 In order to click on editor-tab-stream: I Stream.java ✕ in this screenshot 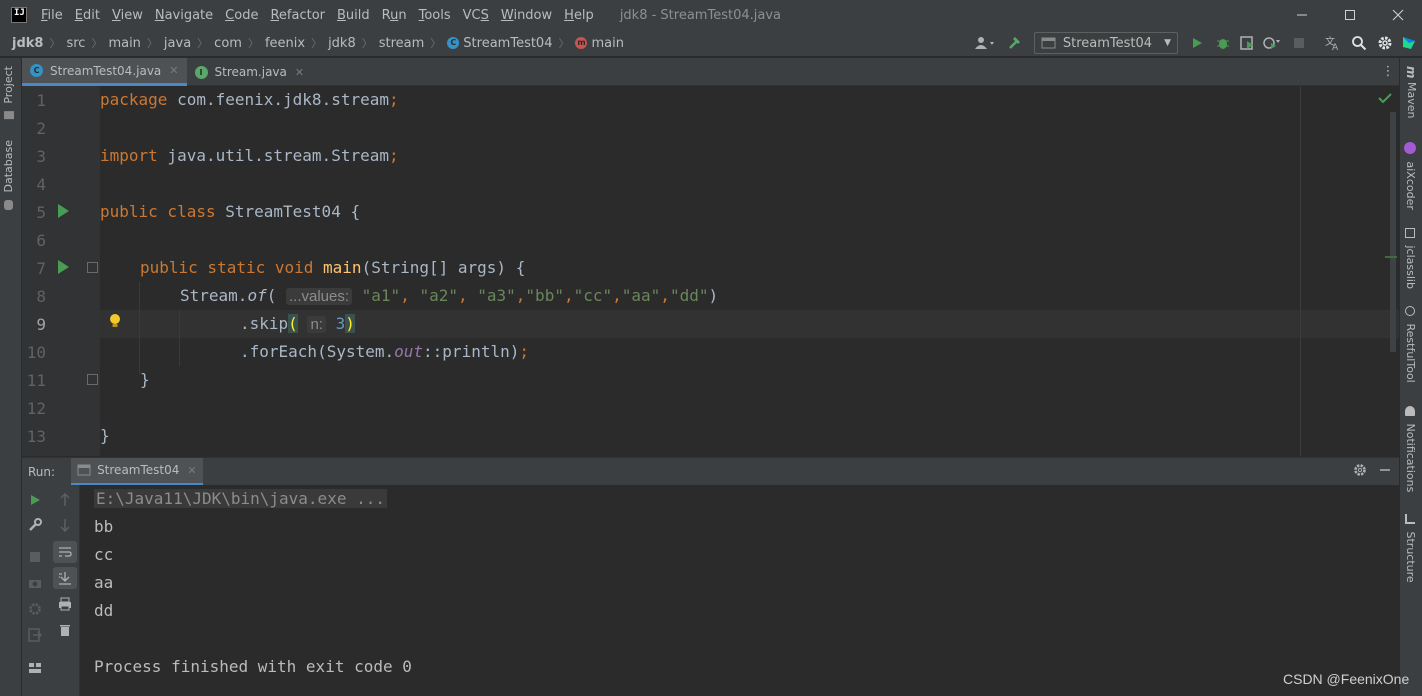, I will do `click(250, 72)`.